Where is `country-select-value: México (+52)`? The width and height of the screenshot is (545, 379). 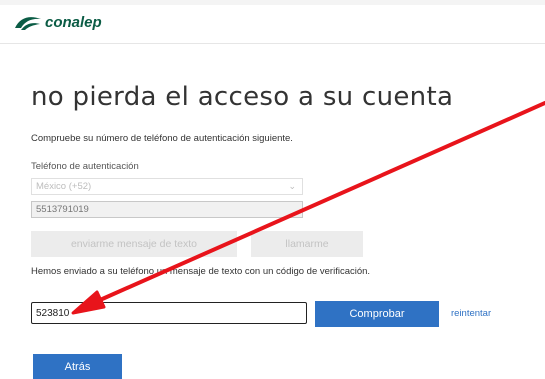 country-select-value: México (+52) is located at coordinates (64, 186).